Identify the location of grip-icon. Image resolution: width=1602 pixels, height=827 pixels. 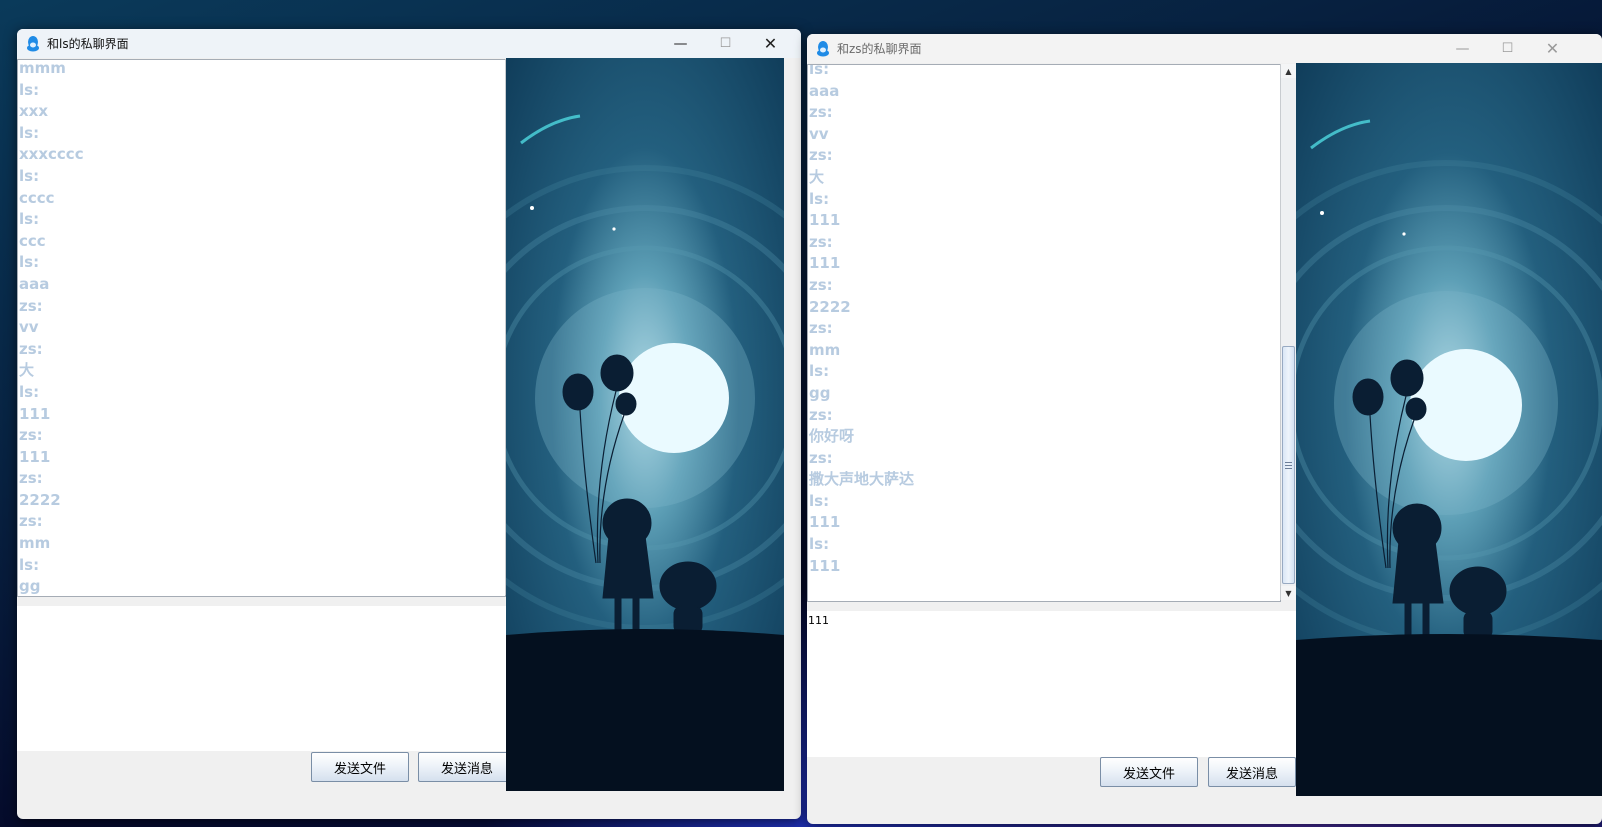
(1288, 465).